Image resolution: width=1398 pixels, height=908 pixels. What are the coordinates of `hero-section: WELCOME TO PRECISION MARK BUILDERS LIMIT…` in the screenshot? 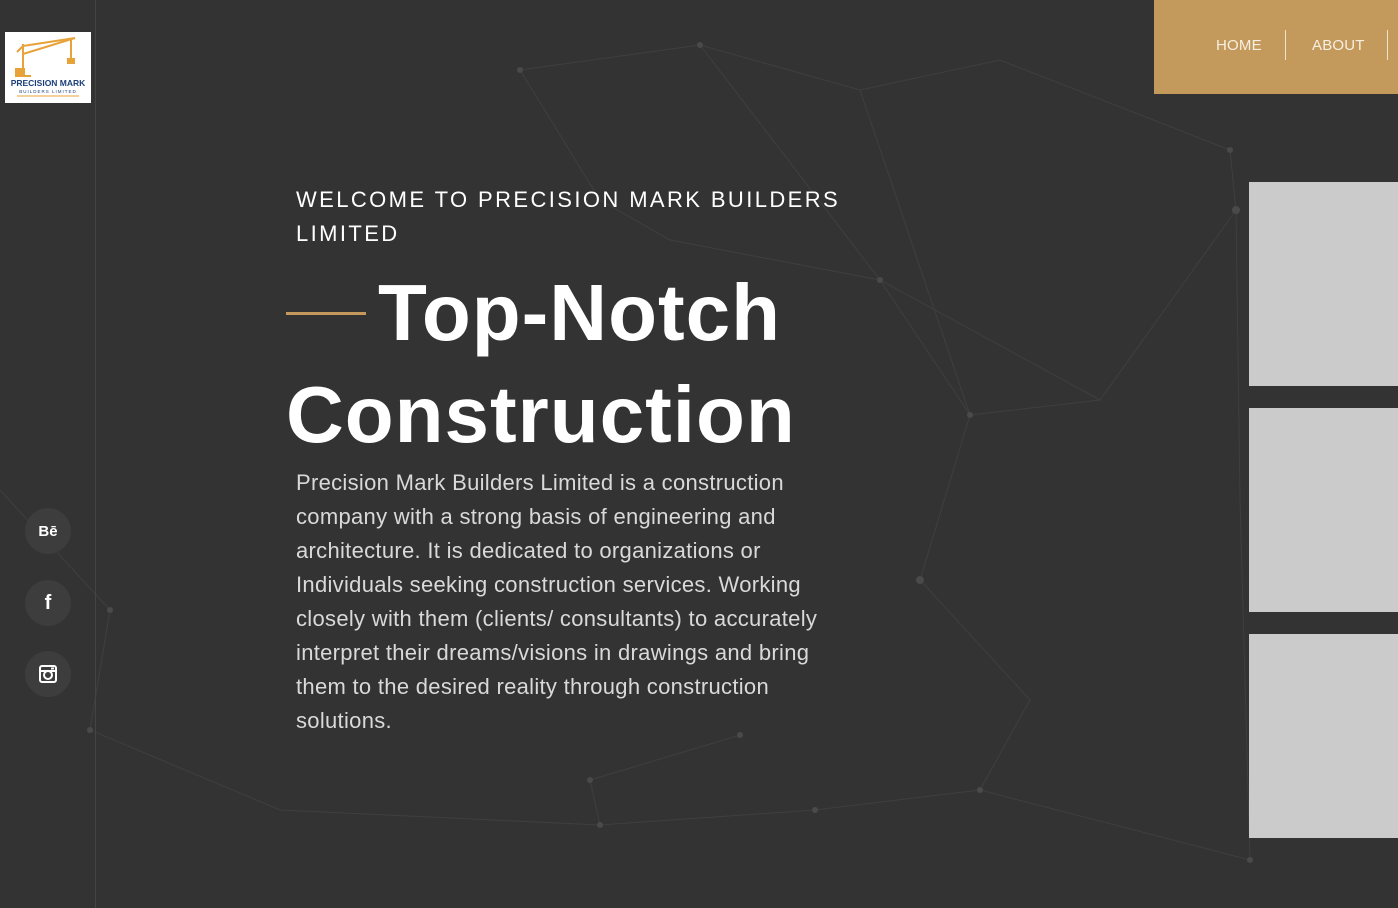 It's located at (576, 217).